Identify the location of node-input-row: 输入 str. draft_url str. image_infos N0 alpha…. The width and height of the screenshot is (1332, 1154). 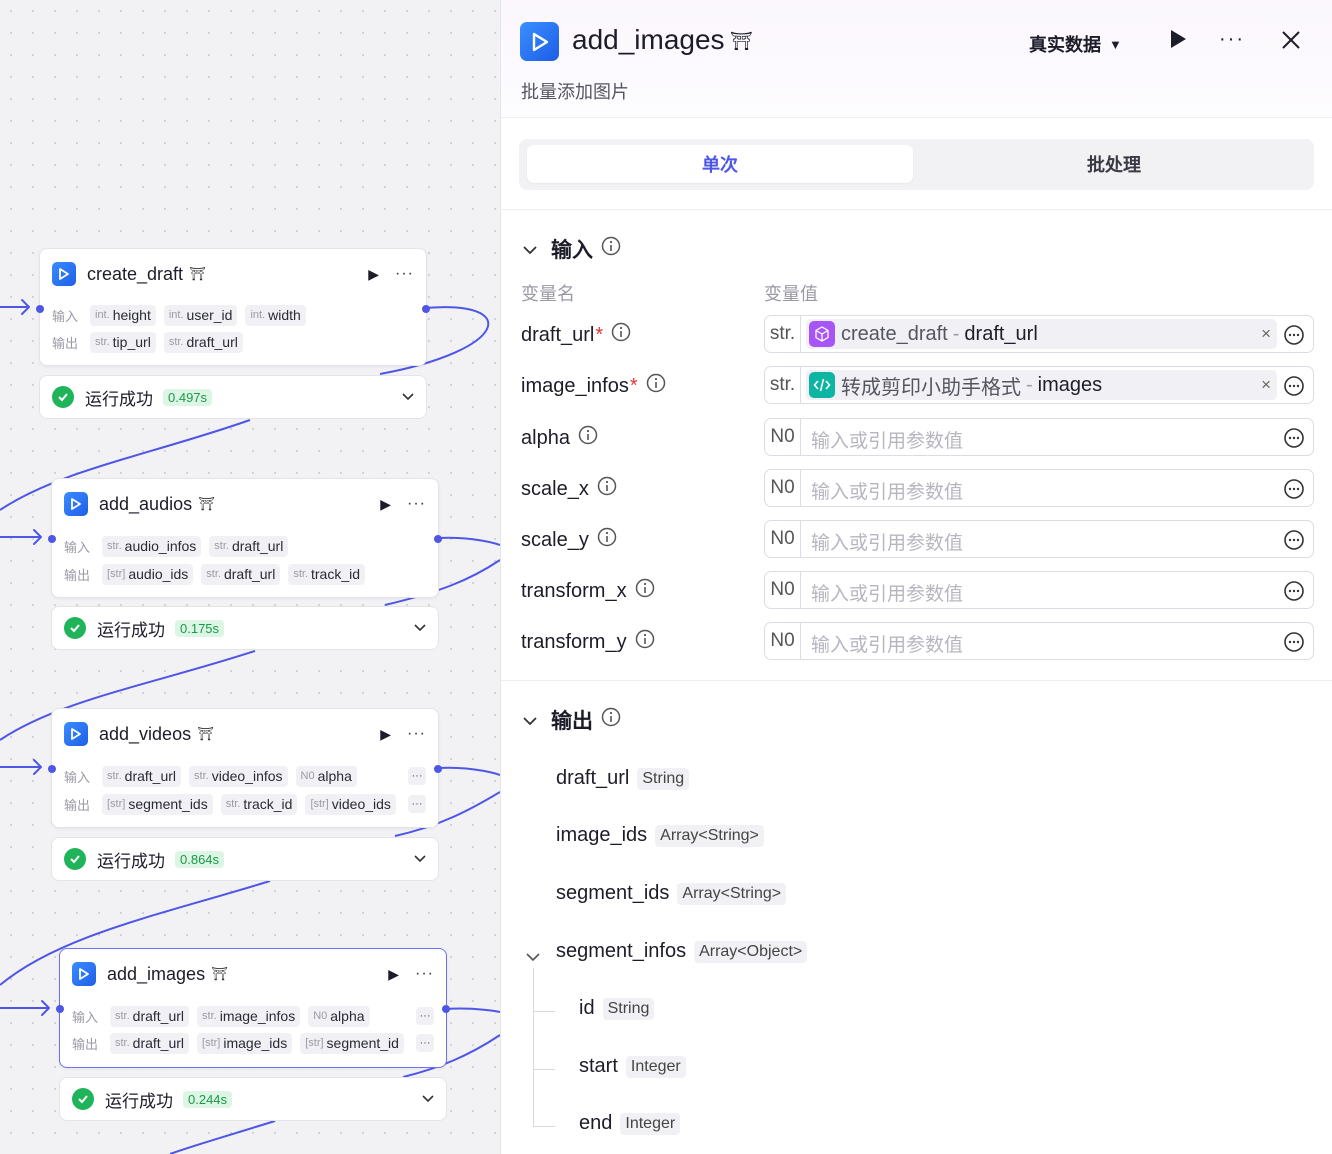
(253, 1016).